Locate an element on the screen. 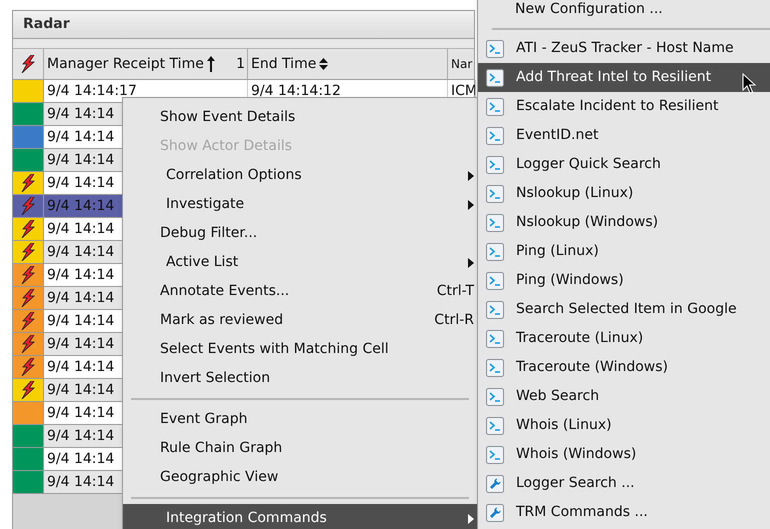  menu-item: EventID.net is located at coordinates (624, 135).